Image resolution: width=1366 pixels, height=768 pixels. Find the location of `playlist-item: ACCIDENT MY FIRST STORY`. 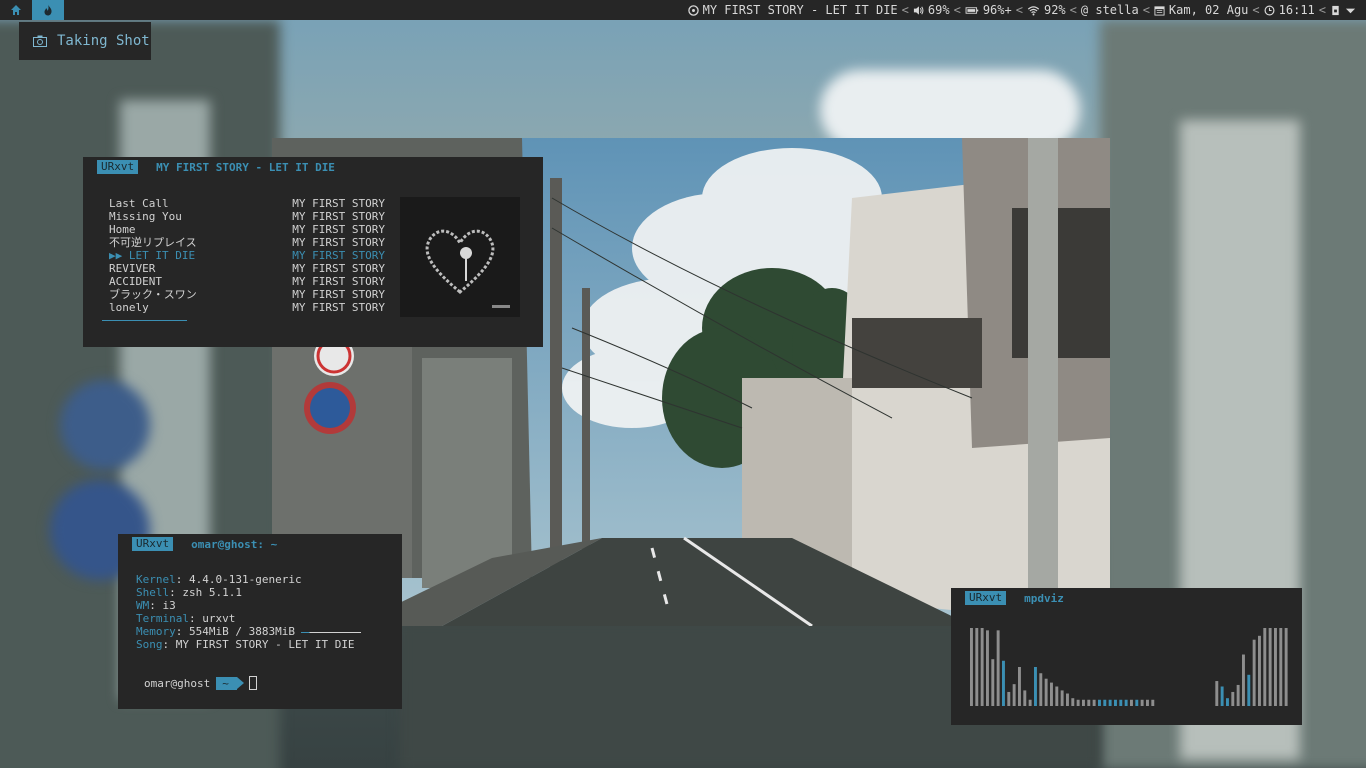

playlist-item: ACCIDENT MY FIRST STORY is located at coordinates (247, 281).